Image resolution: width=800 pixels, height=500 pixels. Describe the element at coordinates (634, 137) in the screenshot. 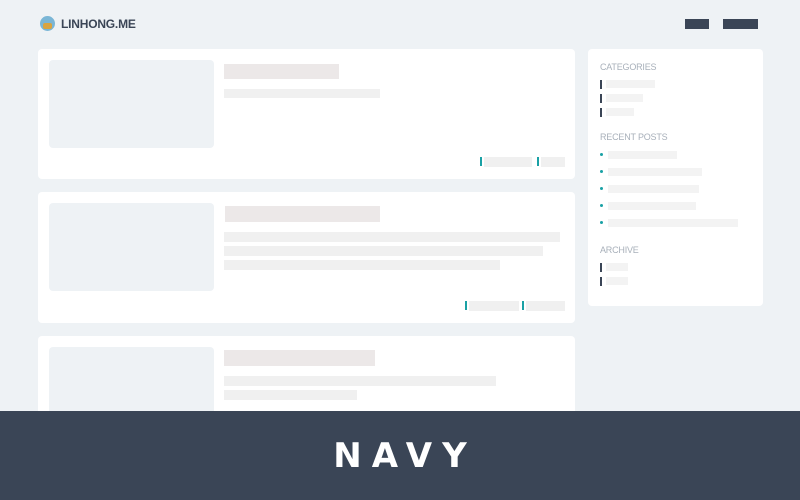

I see `recent-posts-heading: RECENT POSTS` at that location.